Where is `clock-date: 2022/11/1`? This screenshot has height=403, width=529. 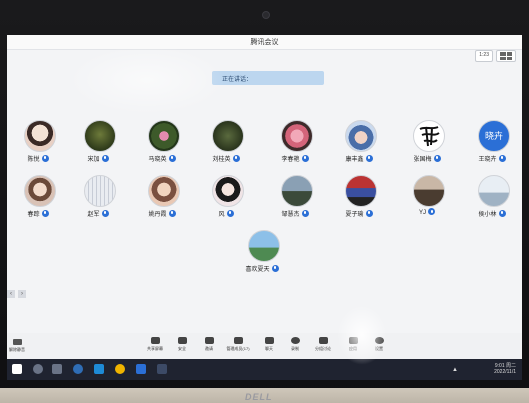 clock-date: 2022/11/1 is located at coordinates (505, 372).